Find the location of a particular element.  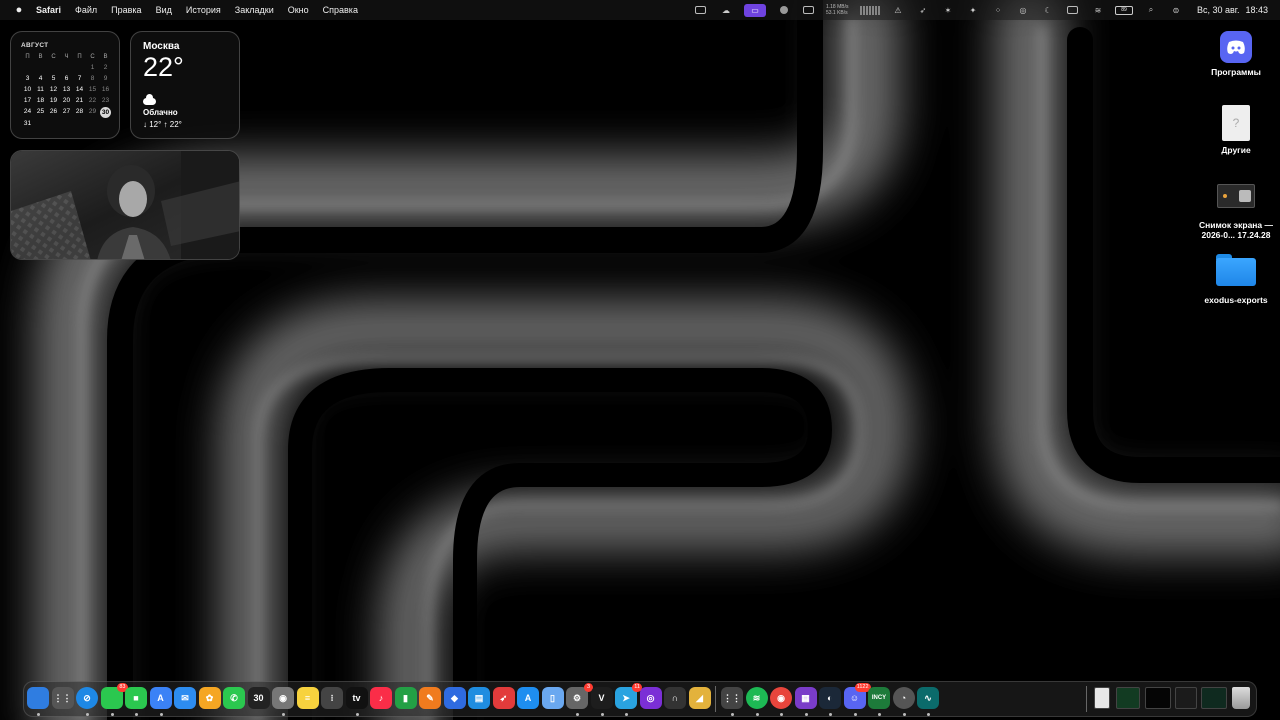

dock-photos-icon: ✿ is located at coordinates (209, 698).